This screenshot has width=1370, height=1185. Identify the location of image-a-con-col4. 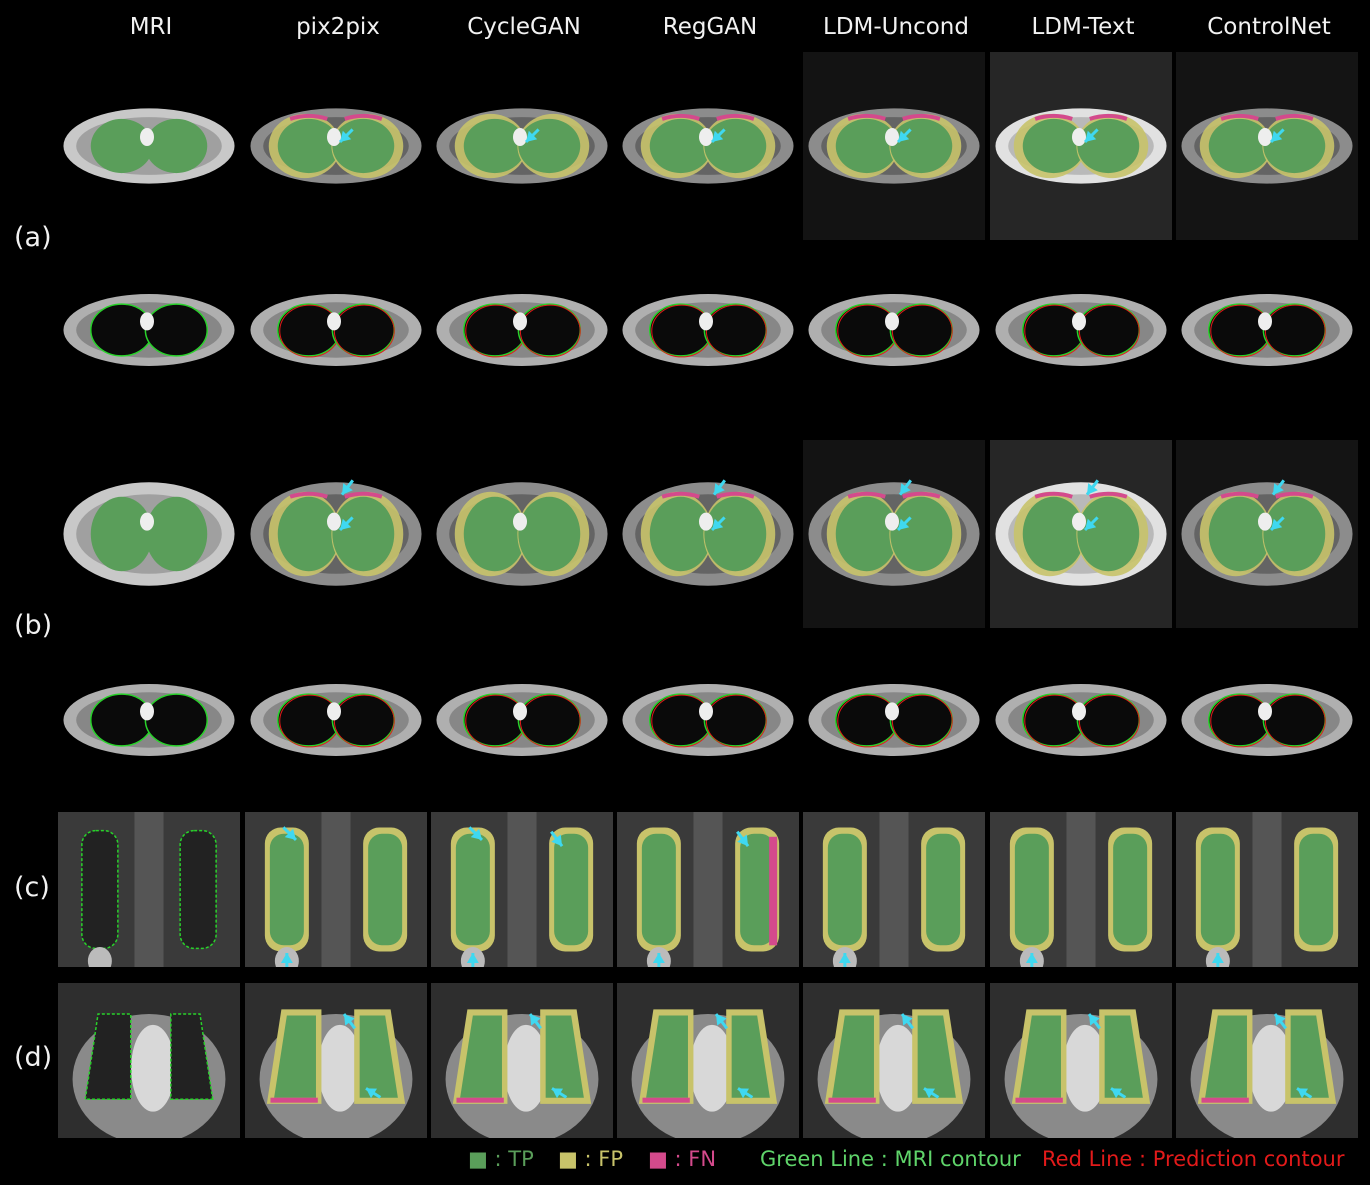
(894, 330).